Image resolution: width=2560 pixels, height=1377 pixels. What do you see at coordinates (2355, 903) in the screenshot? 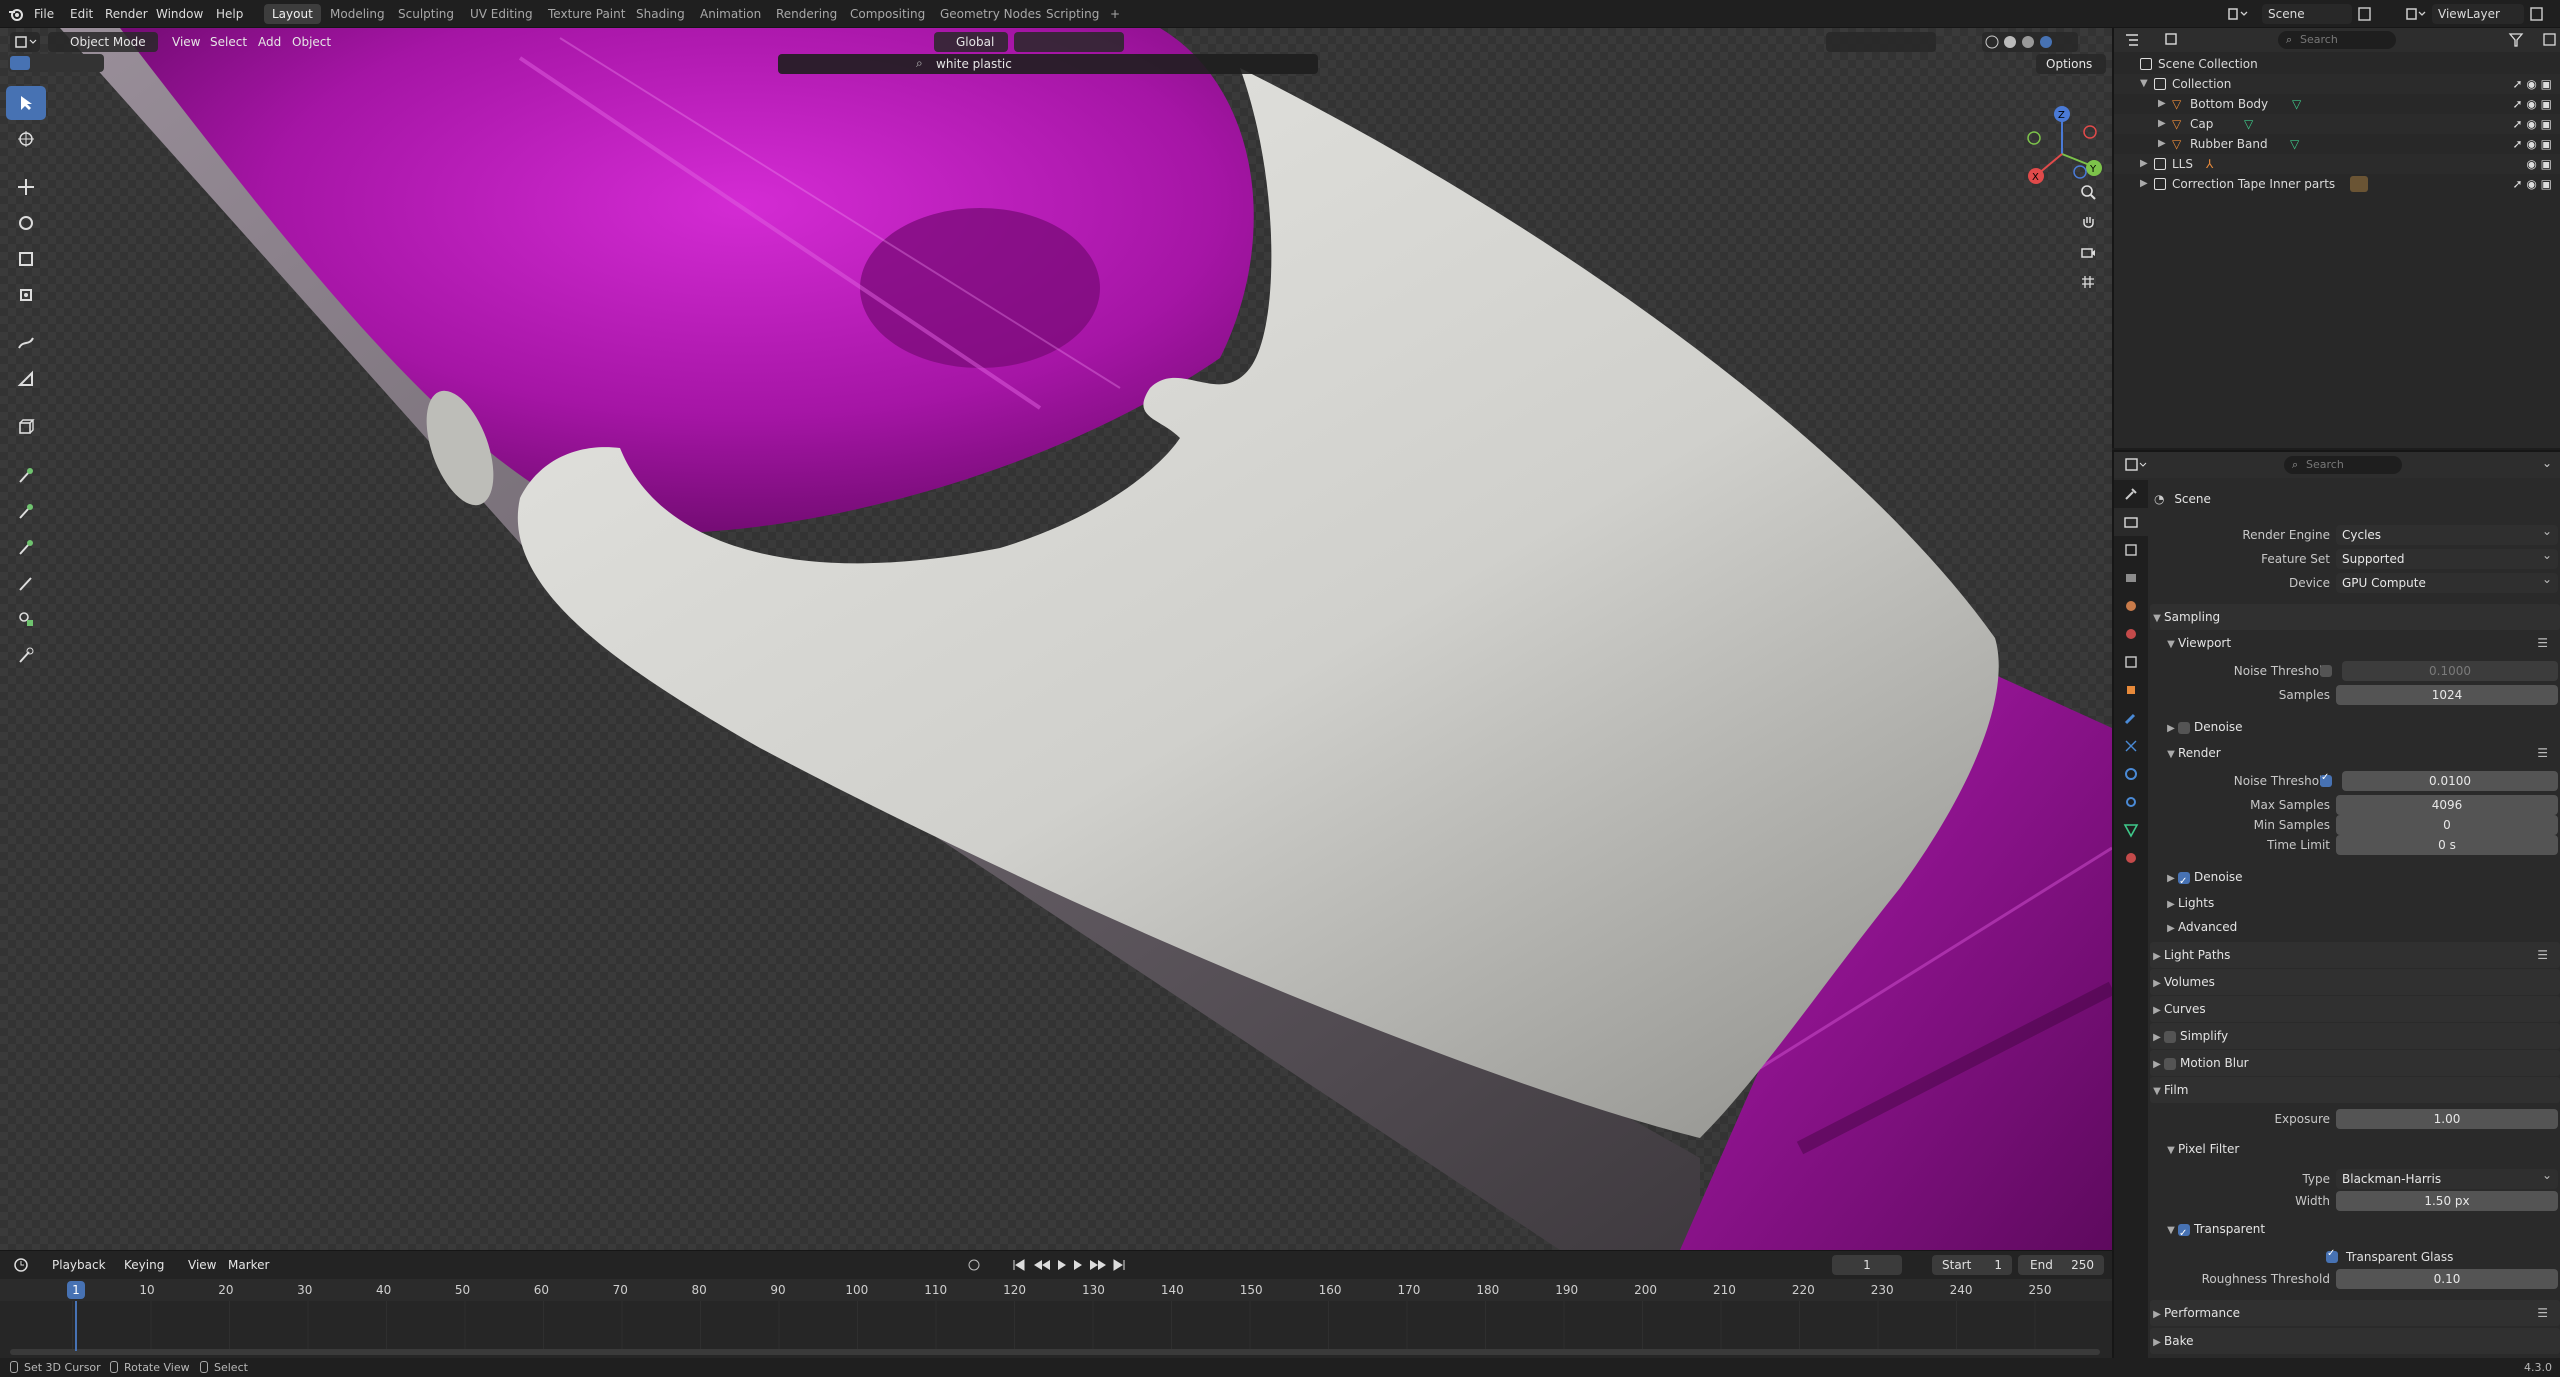
I see `lights-subpanel-header: ▶ Lights` at bounding box center [2355, 903].